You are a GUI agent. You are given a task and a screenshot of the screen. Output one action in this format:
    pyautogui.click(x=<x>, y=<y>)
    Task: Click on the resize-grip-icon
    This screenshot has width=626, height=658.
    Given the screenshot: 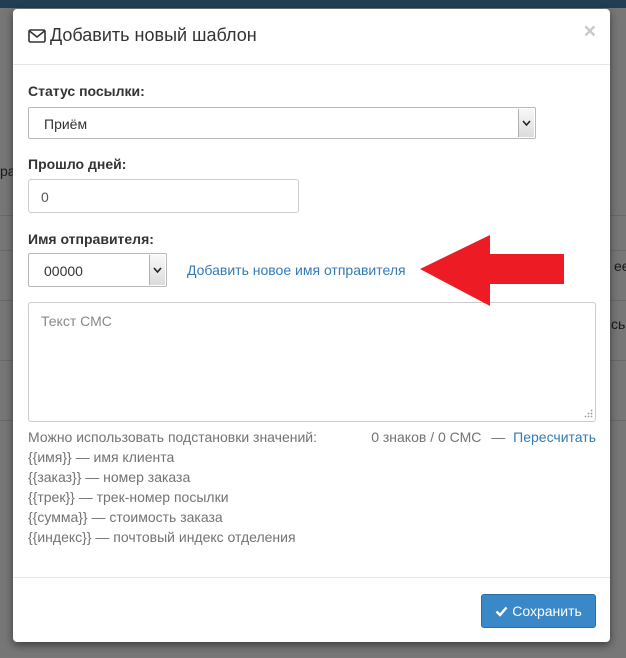 What is the action you would take?
    pyautogui.click(x=588, y=414)
    